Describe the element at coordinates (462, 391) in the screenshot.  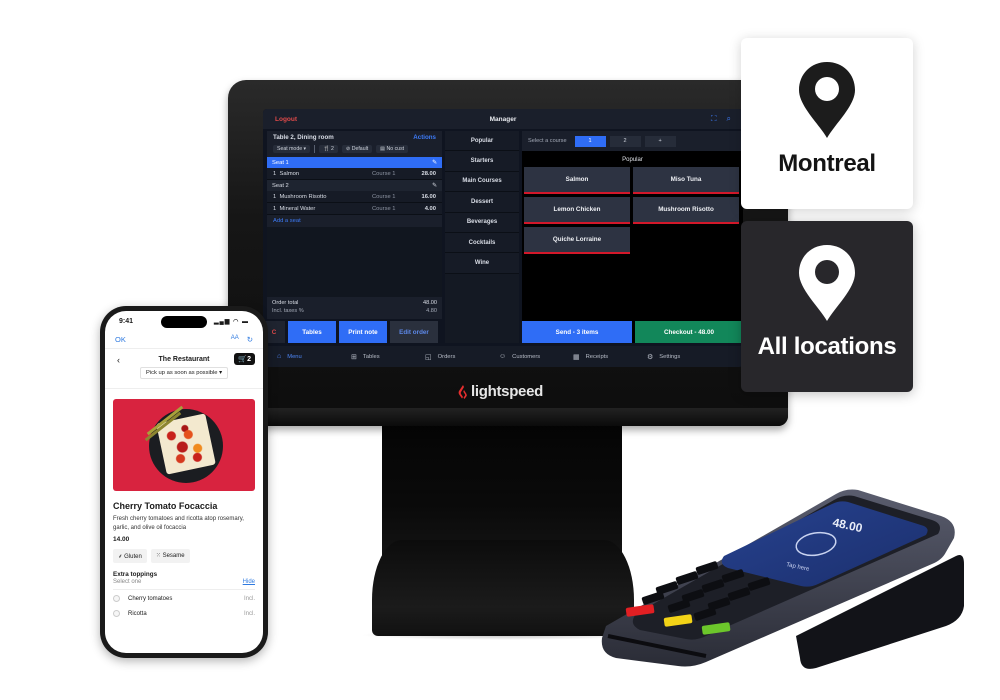
I see `lightspeed-flame-icon` at that location.